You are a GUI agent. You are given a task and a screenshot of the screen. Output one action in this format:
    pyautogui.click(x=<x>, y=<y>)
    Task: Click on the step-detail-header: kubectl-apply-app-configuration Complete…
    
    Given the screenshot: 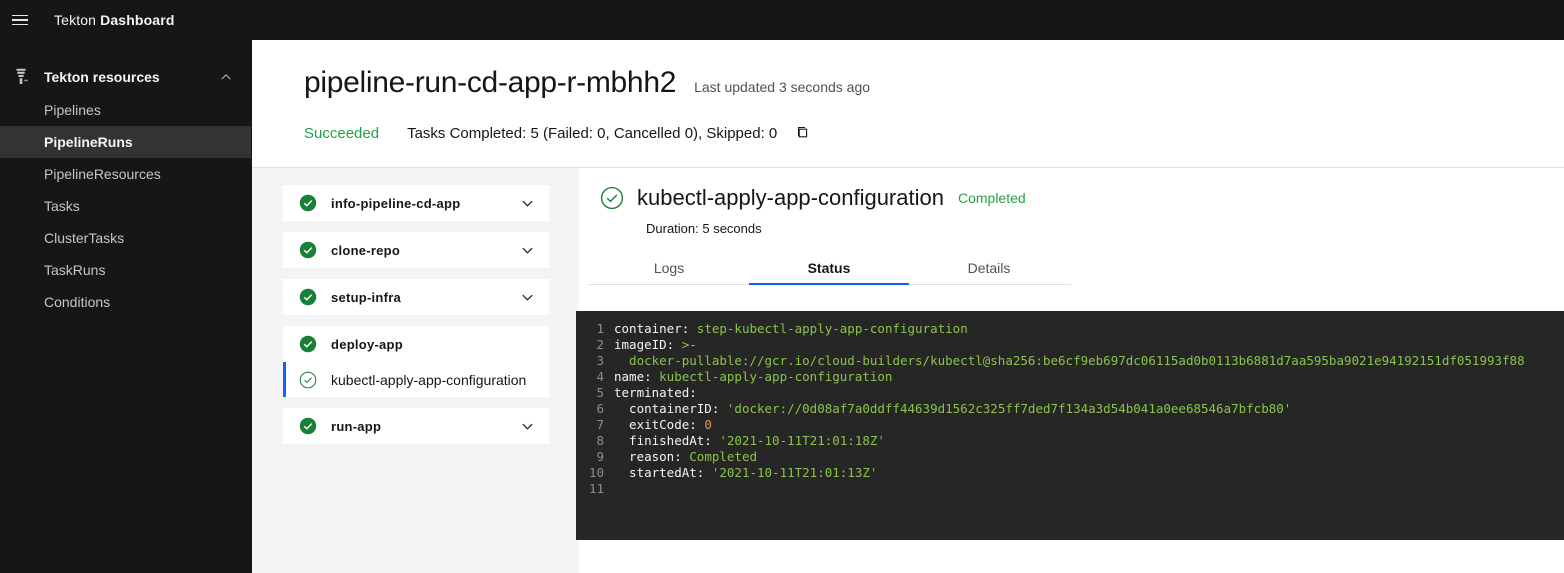 What is the action you would take?
    pyautogui.click(x=1071, y=210)
    